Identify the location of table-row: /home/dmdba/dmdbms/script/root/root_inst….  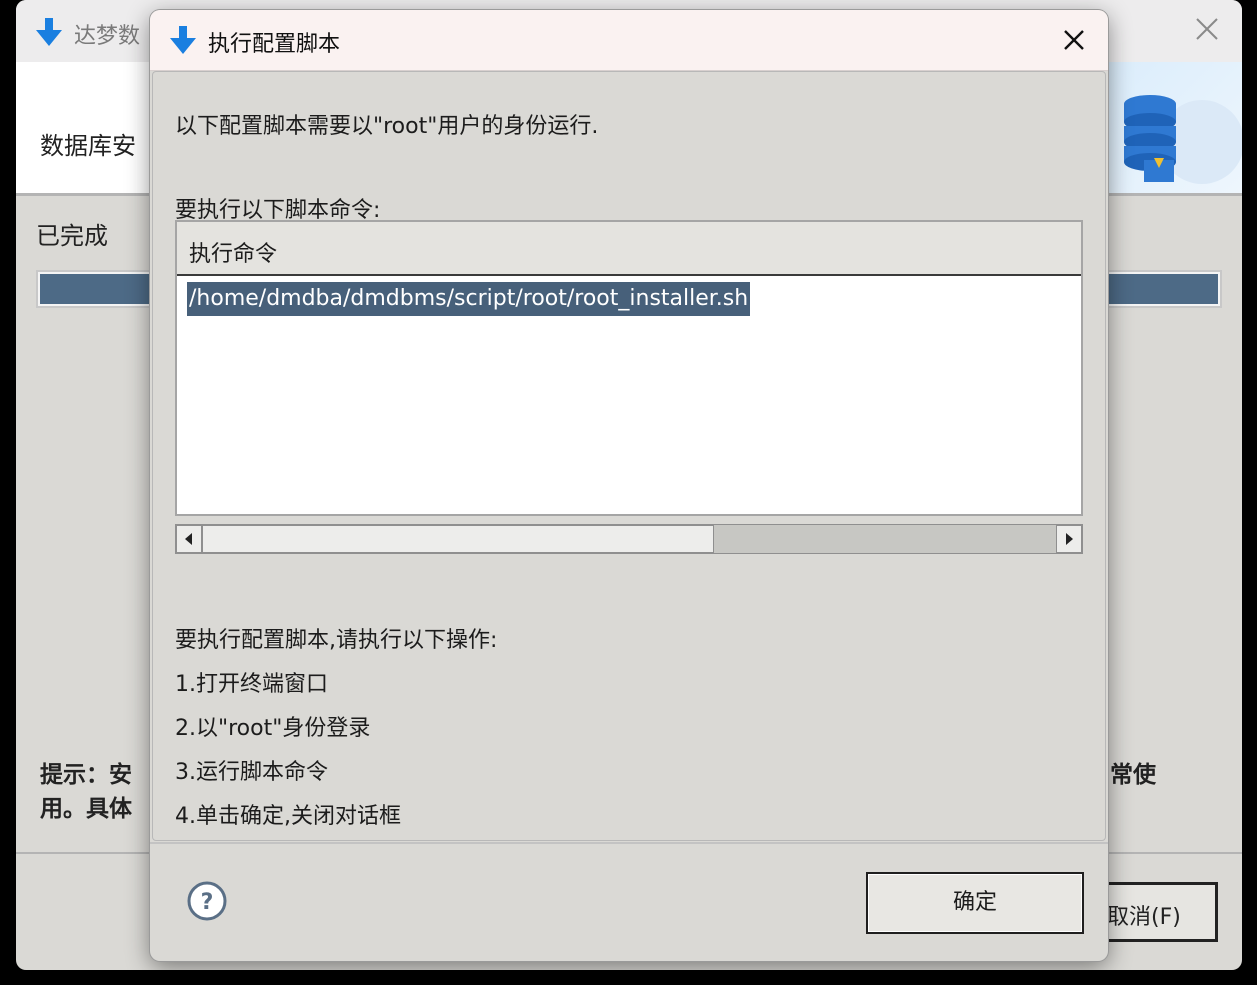
(469, 299).